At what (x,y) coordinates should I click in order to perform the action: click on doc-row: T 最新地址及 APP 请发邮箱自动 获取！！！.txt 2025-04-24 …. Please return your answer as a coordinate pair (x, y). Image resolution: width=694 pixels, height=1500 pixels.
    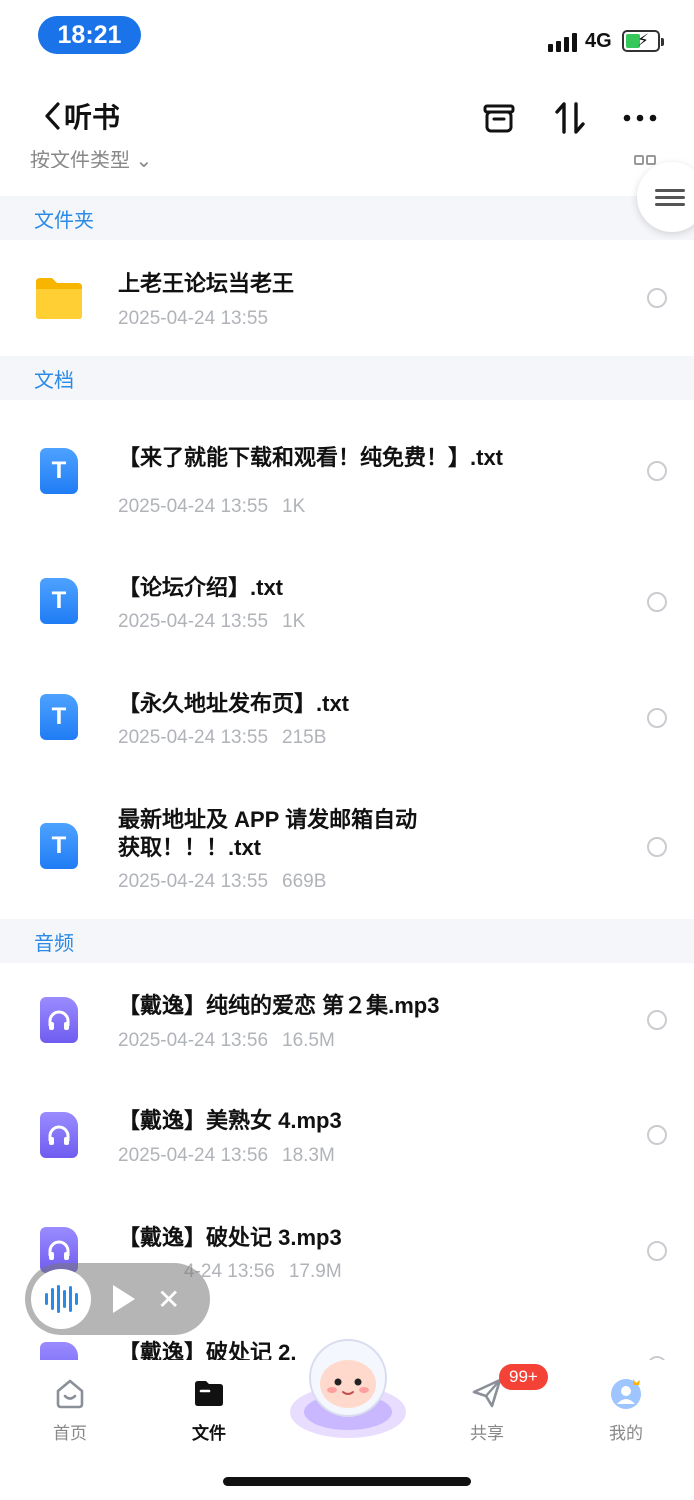
    Looking at the image, I should click on (347, 847).